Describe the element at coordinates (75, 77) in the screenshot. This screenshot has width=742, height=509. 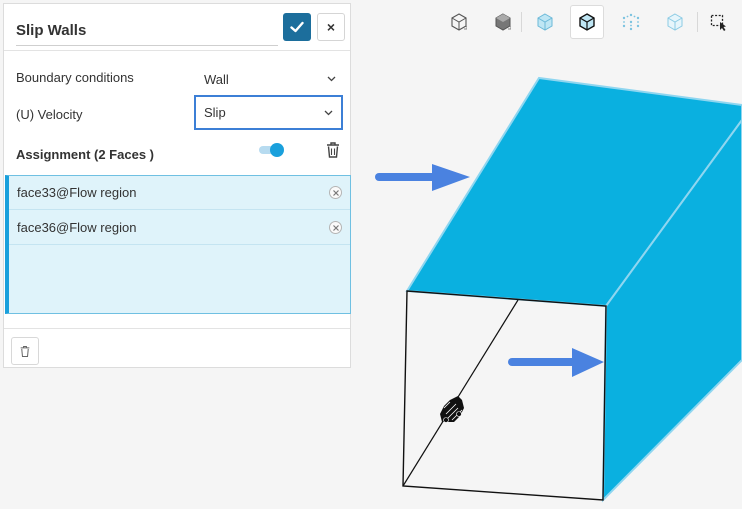
I see `boundary-conditions-label: Boundary conditions` at that location.